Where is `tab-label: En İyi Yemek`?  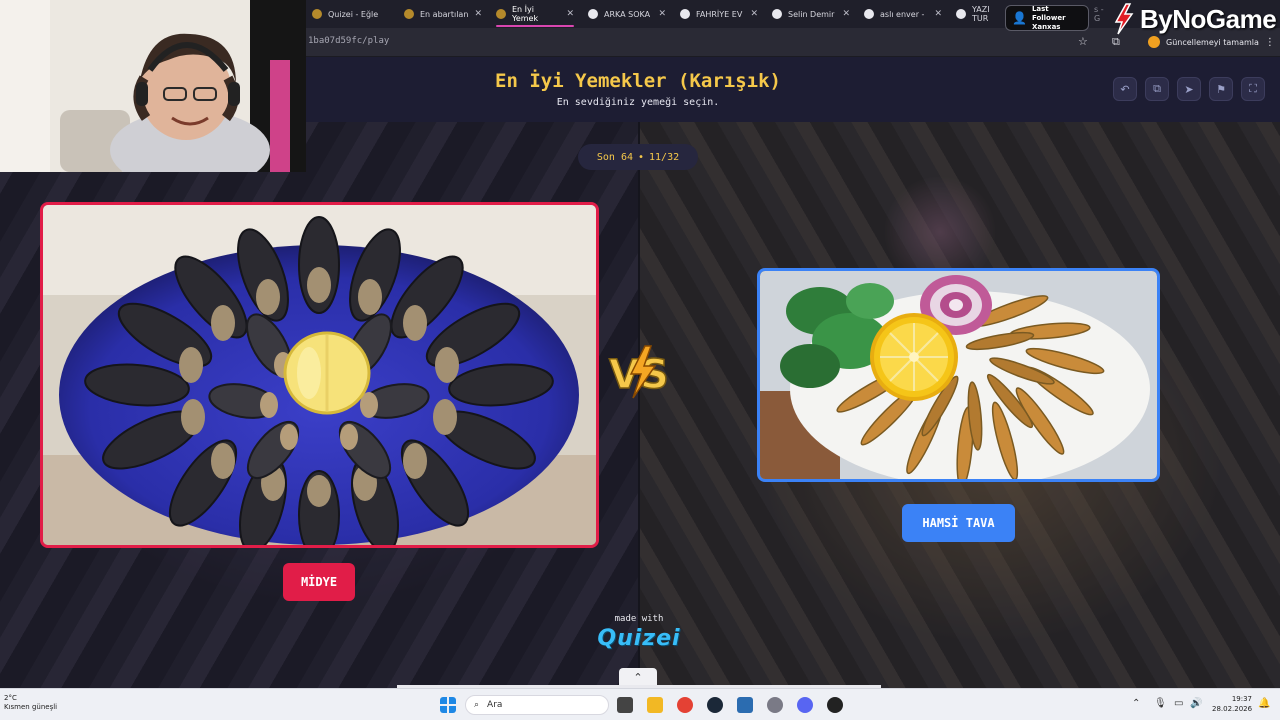 tab-label: En İyi Yemek is located at coordinates (525, 14).